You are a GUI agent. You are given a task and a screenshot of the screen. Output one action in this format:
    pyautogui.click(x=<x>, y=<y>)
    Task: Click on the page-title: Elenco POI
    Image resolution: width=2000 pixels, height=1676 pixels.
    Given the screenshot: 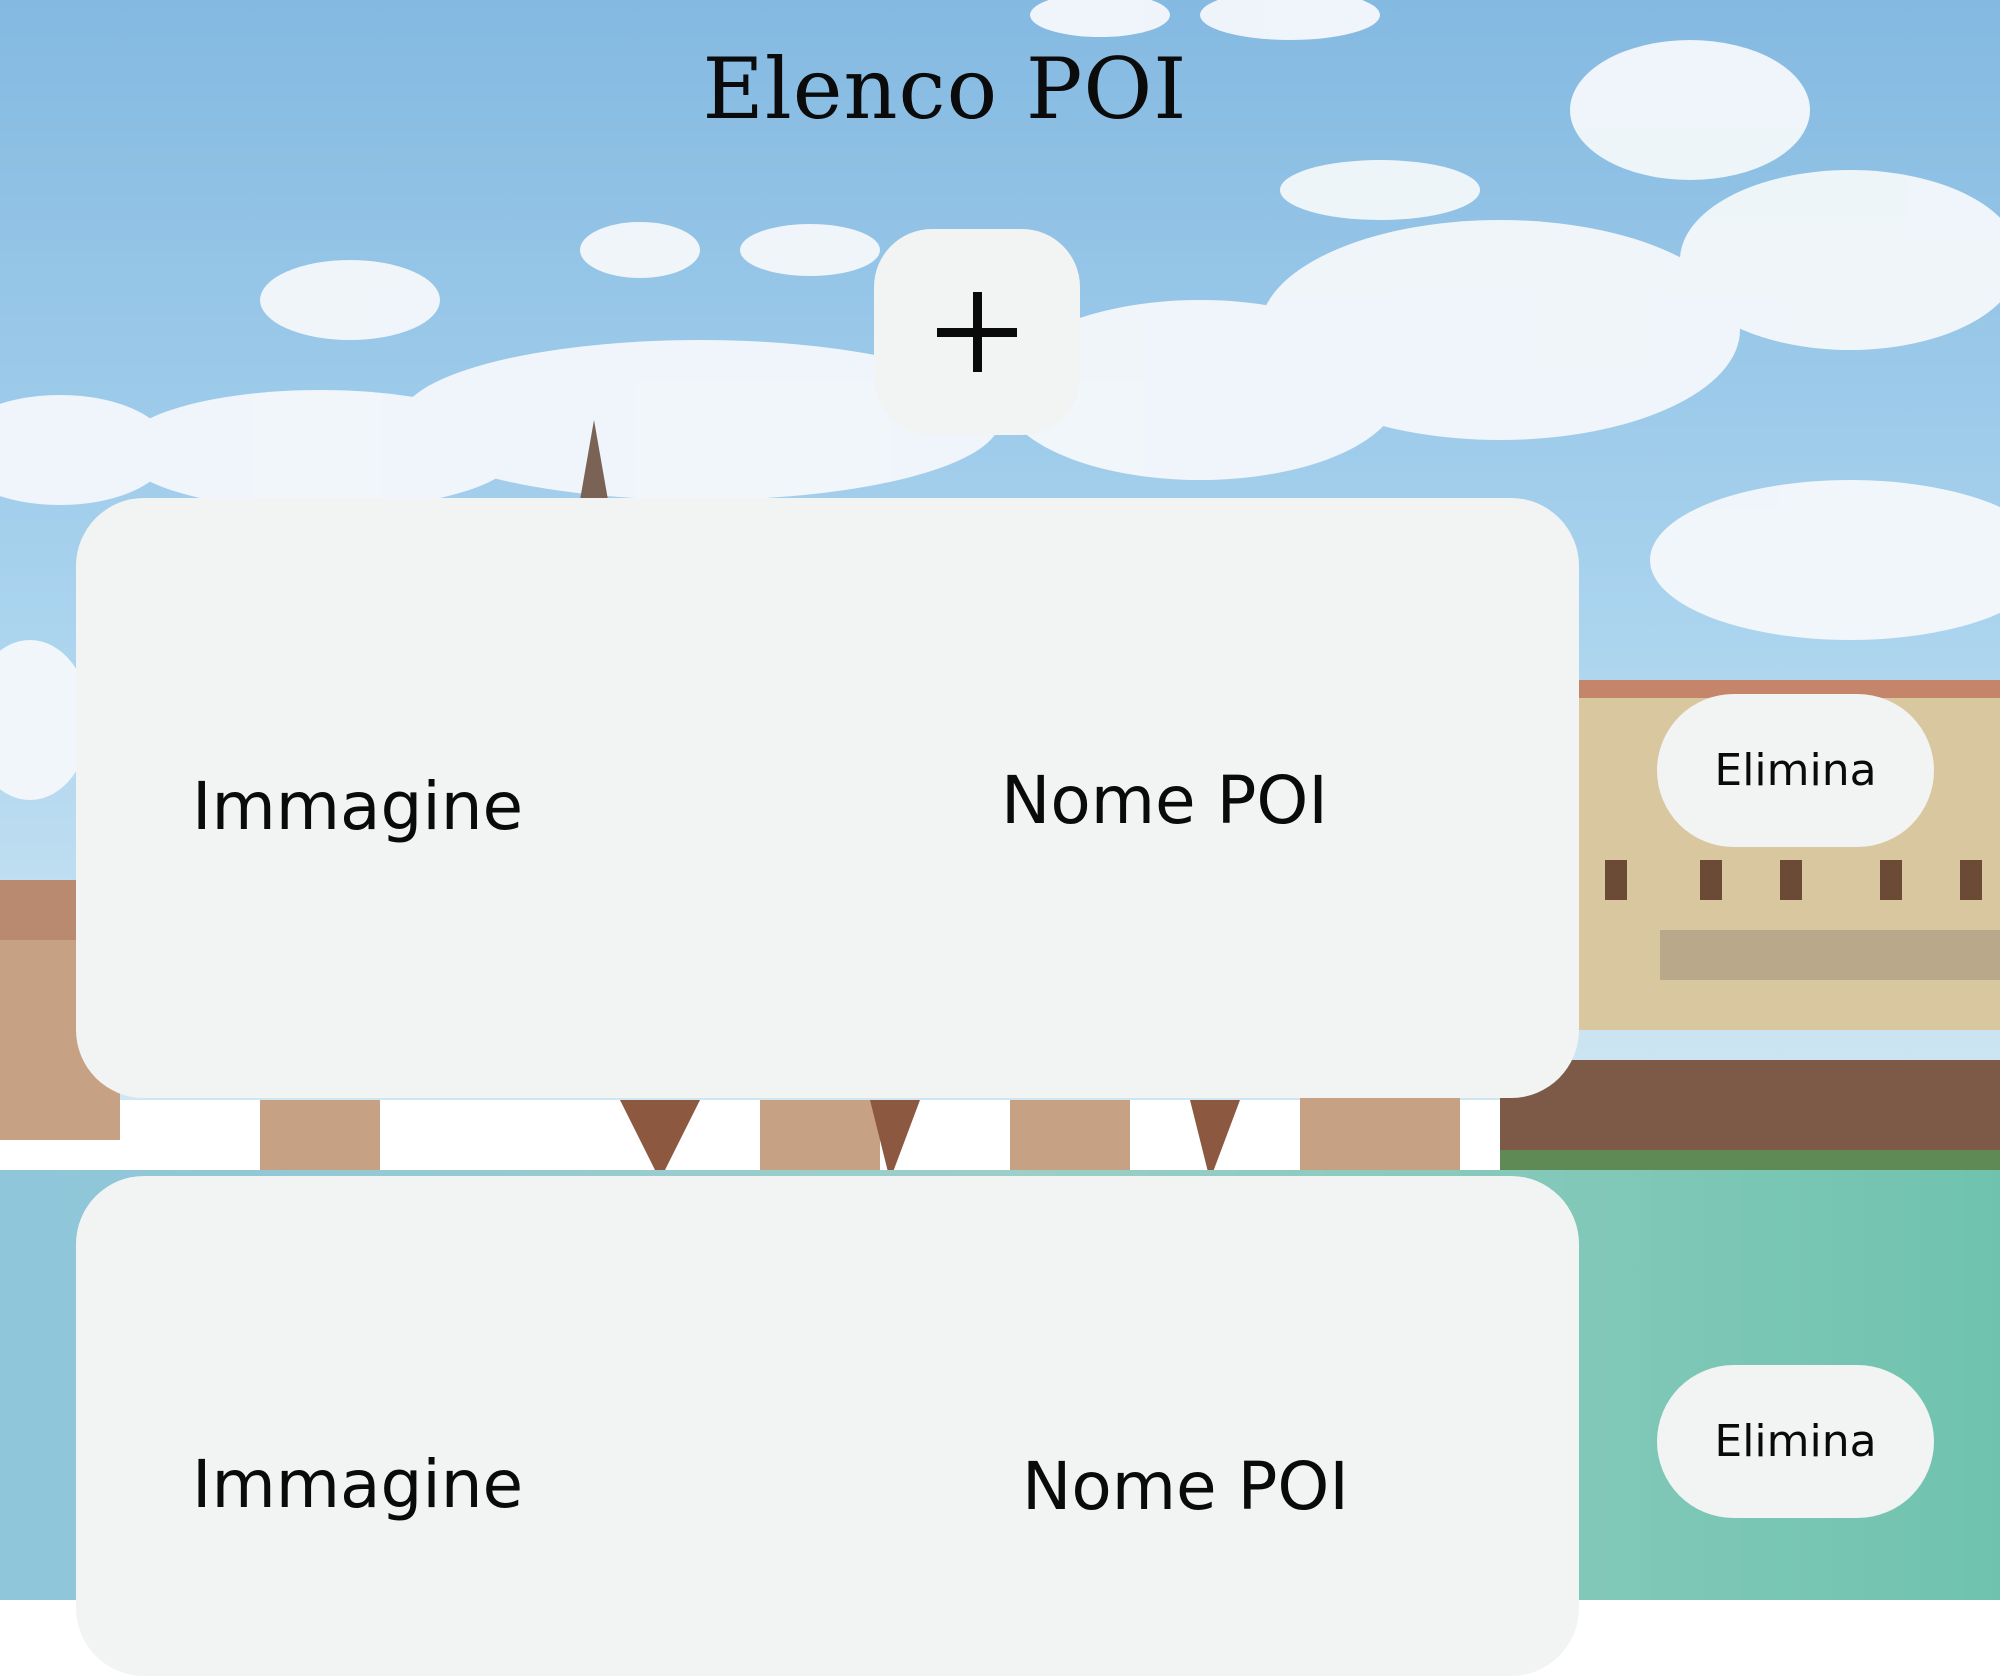 What is the action you would take?
    pyautogui.click(x=945, y=89)
    